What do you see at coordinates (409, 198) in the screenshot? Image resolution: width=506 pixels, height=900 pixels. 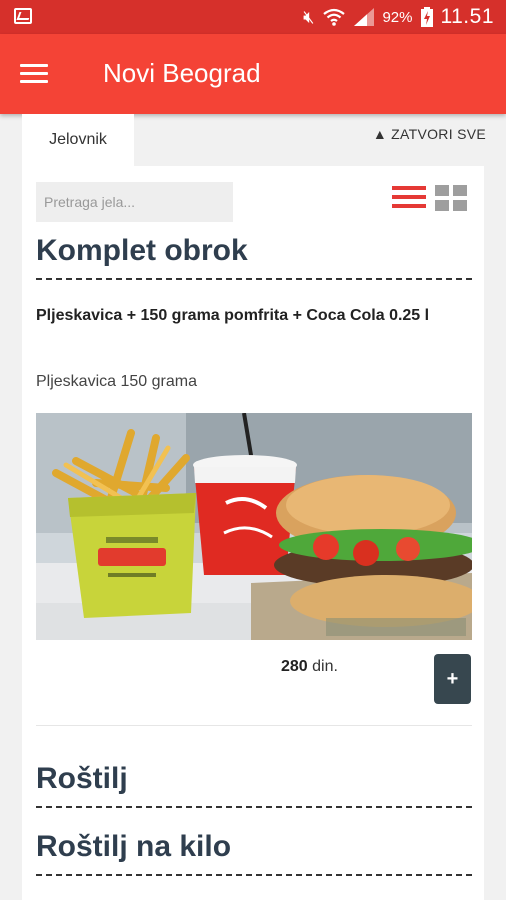 I see `list-view-icon` at bounding box center [409, 198].